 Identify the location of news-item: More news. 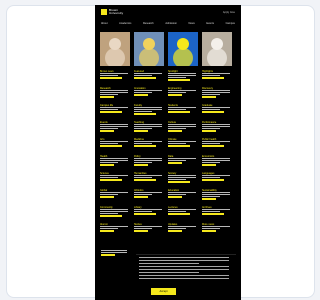
(218, 231).